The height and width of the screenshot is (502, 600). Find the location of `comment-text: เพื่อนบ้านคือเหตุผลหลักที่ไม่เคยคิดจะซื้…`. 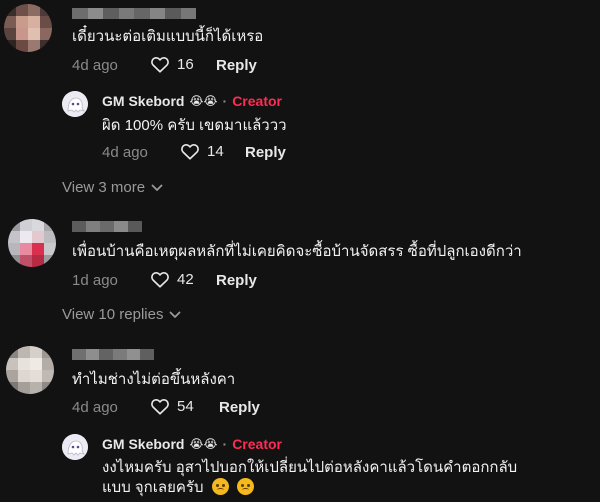

comment-text: เพื่อนบ้านคือเหตุผลหลักที่ไม่เคยคิดจะซื้… is located at coordinates (297, 251).